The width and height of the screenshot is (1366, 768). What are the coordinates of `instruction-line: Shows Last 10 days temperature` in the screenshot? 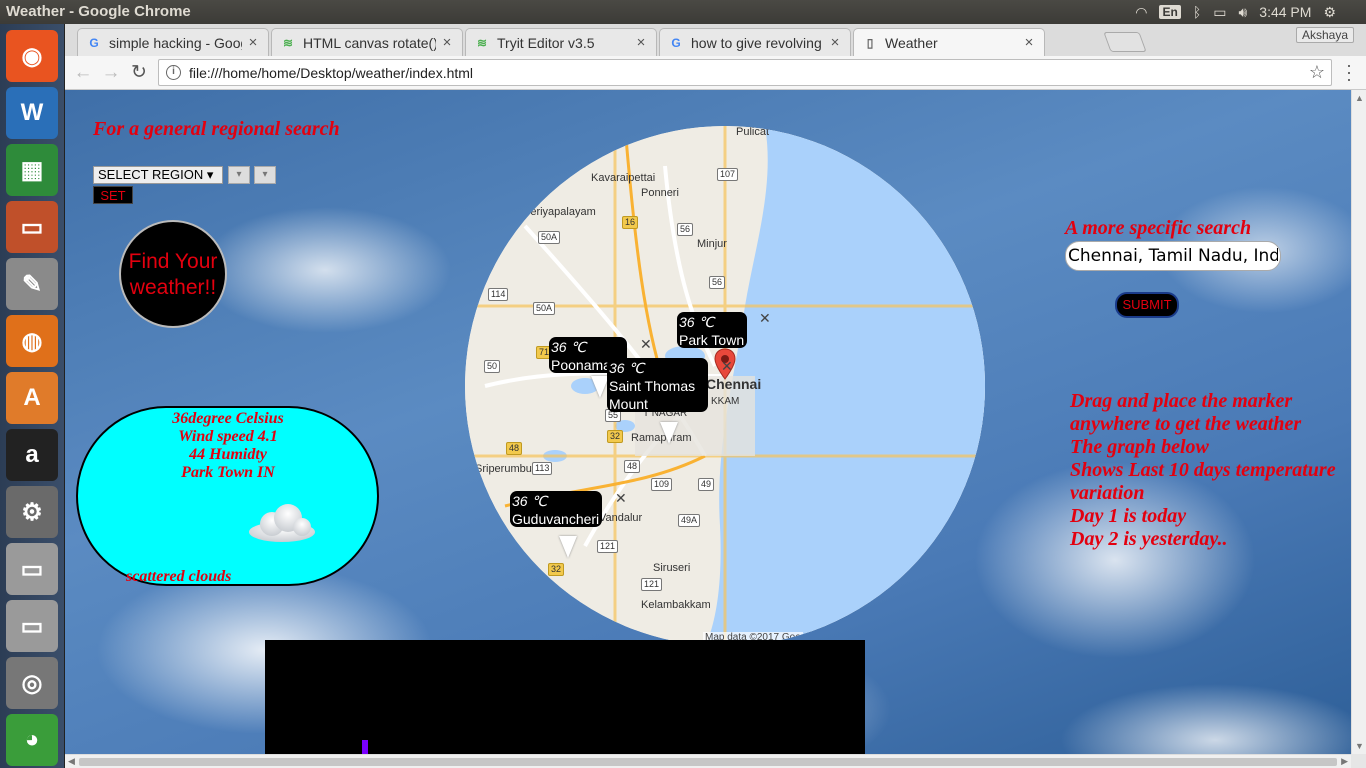 It's located at (1203, 470).